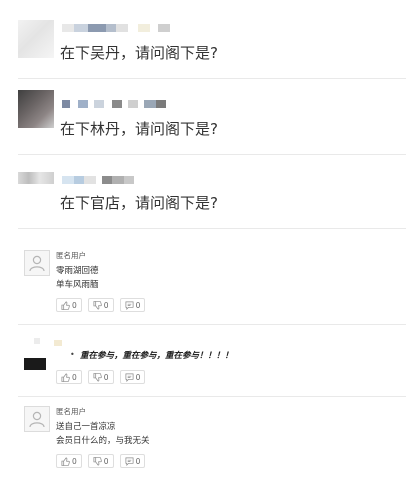  What do you see at coordinates (77, 271) in the screenshot?
I see `comment-text-line: 零雨湖回德` at bounding box center [77, 271].